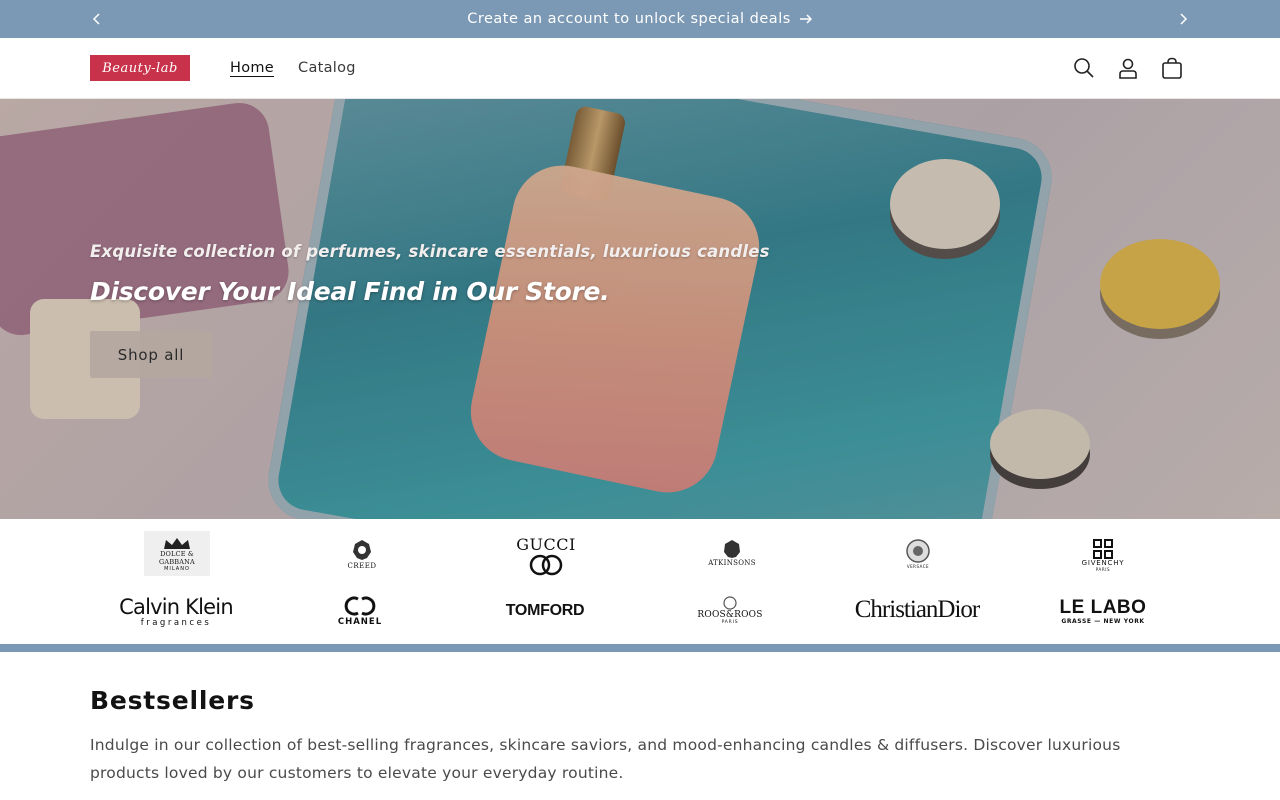  Describe the element at coordinates (327, 68) in the screenshot. I see `nav-catalog-link: Catalog` at that location.